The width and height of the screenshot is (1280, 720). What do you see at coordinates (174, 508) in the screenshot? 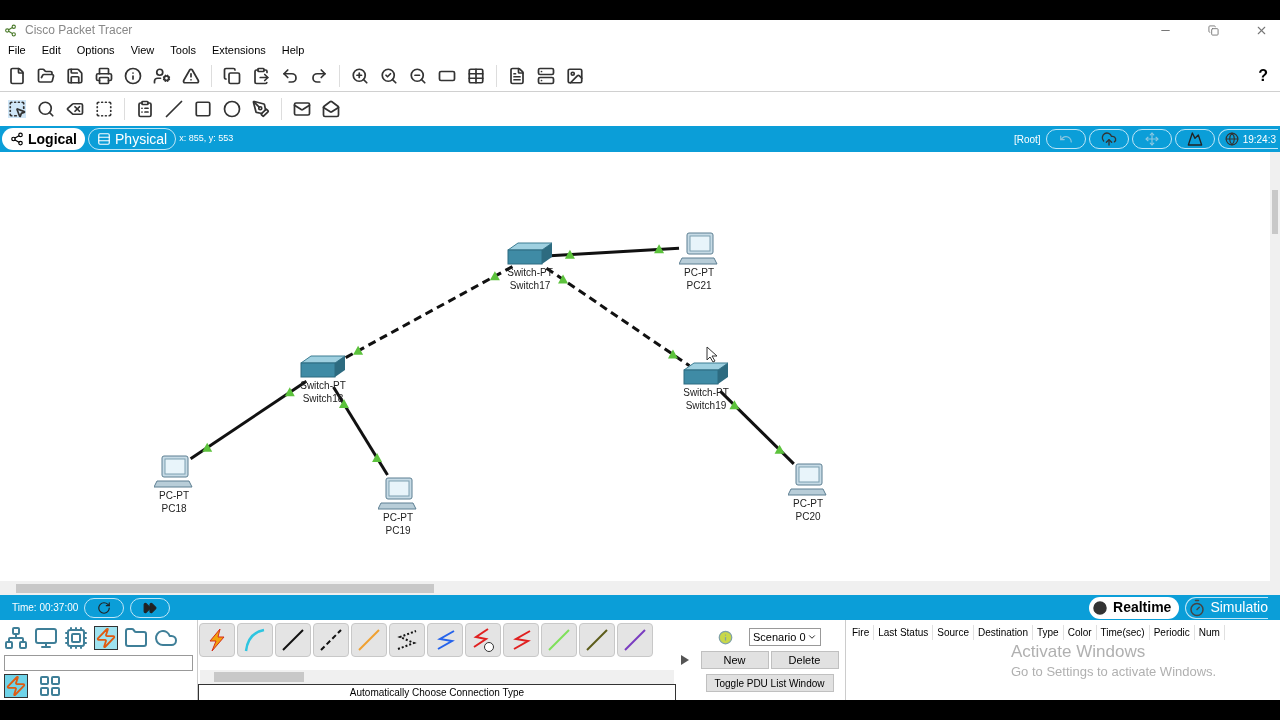
I see `device-name-label: PC18` at bounding box center [174, 508].